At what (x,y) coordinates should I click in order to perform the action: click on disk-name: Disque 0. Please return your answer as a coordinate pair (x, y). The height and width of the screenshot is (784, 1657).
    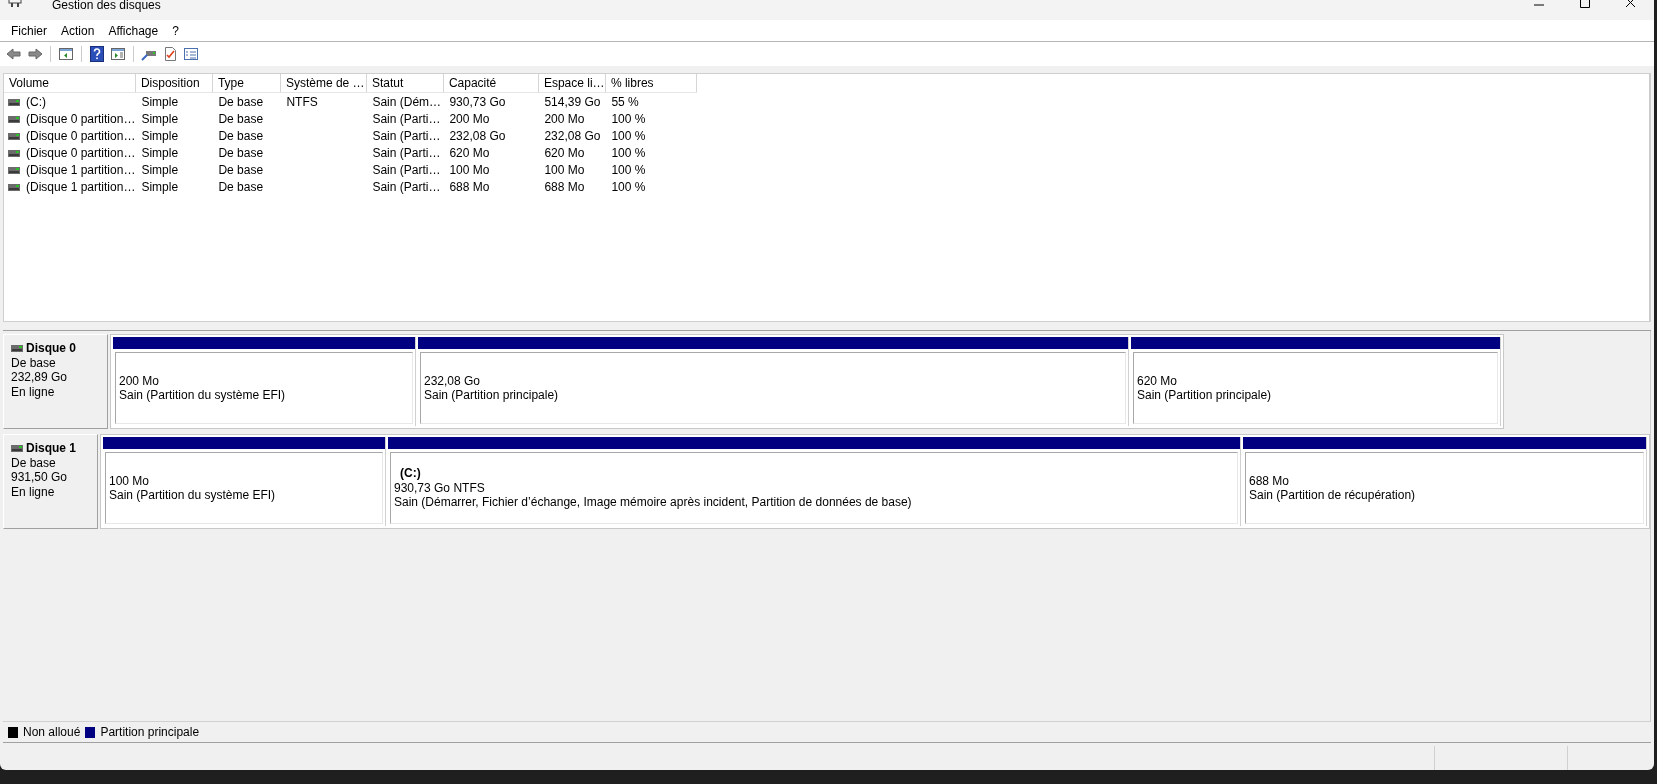
    Looking at the image, I should click on (51, 348).